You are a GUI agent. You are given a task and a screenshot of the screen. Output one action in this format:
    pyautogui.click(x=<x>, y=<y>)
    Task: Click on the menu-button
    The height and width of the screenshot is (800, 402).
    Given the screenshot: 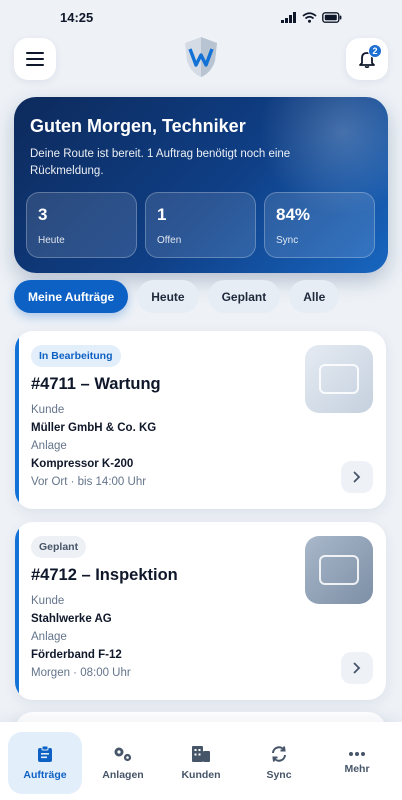 What is the action you would take?
    pyautogui.click(x=35, y=59)
    